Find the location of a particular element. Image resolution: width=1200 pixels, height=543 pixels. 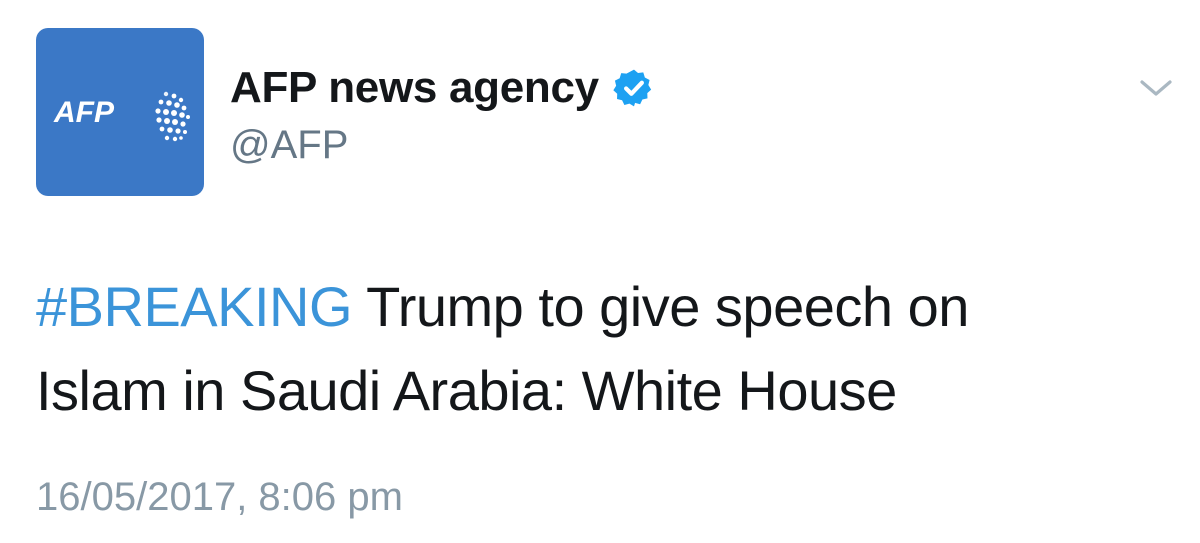

afp-logo-icon: AFP is located at coordinates (121, 116).